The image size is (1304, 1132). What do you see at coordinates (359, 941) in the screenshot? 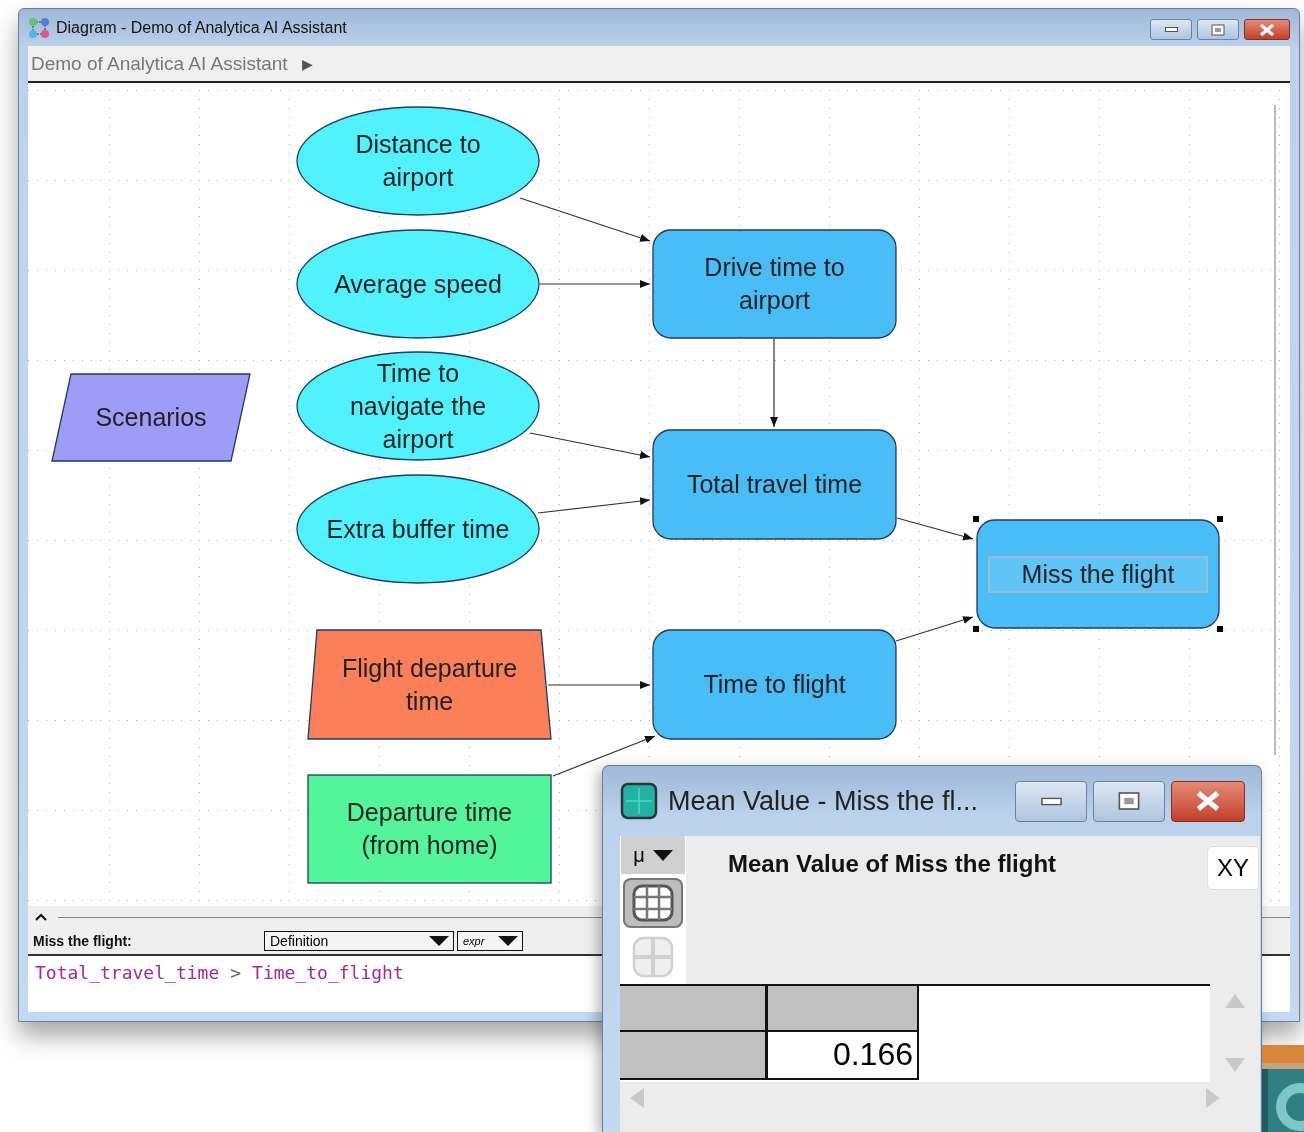
I see `attribute-dropdown: Definition` at bounding box center [359, 941].